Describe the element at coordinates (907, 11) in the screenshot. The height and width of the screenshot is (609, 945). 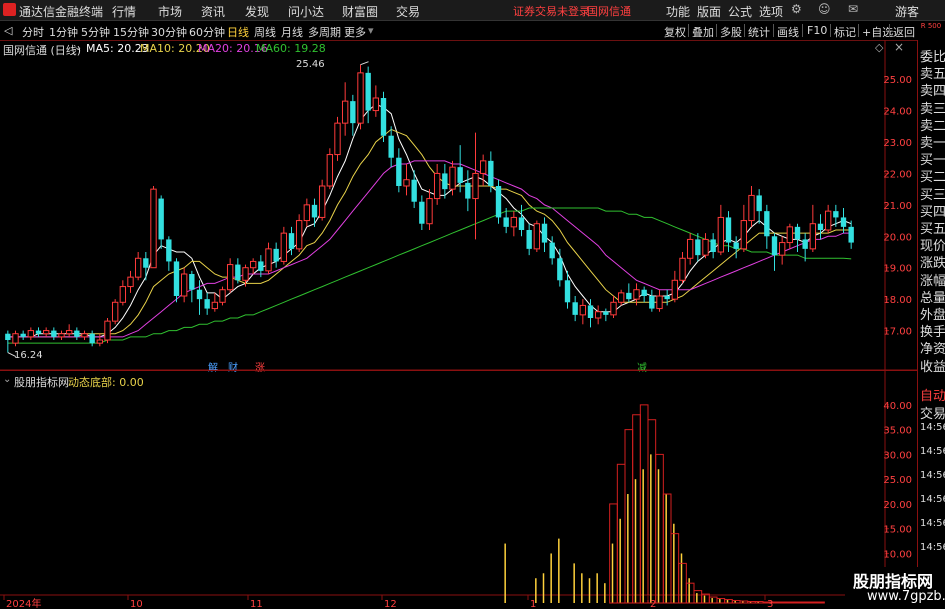
I see `guest-label: 游客` at that location.